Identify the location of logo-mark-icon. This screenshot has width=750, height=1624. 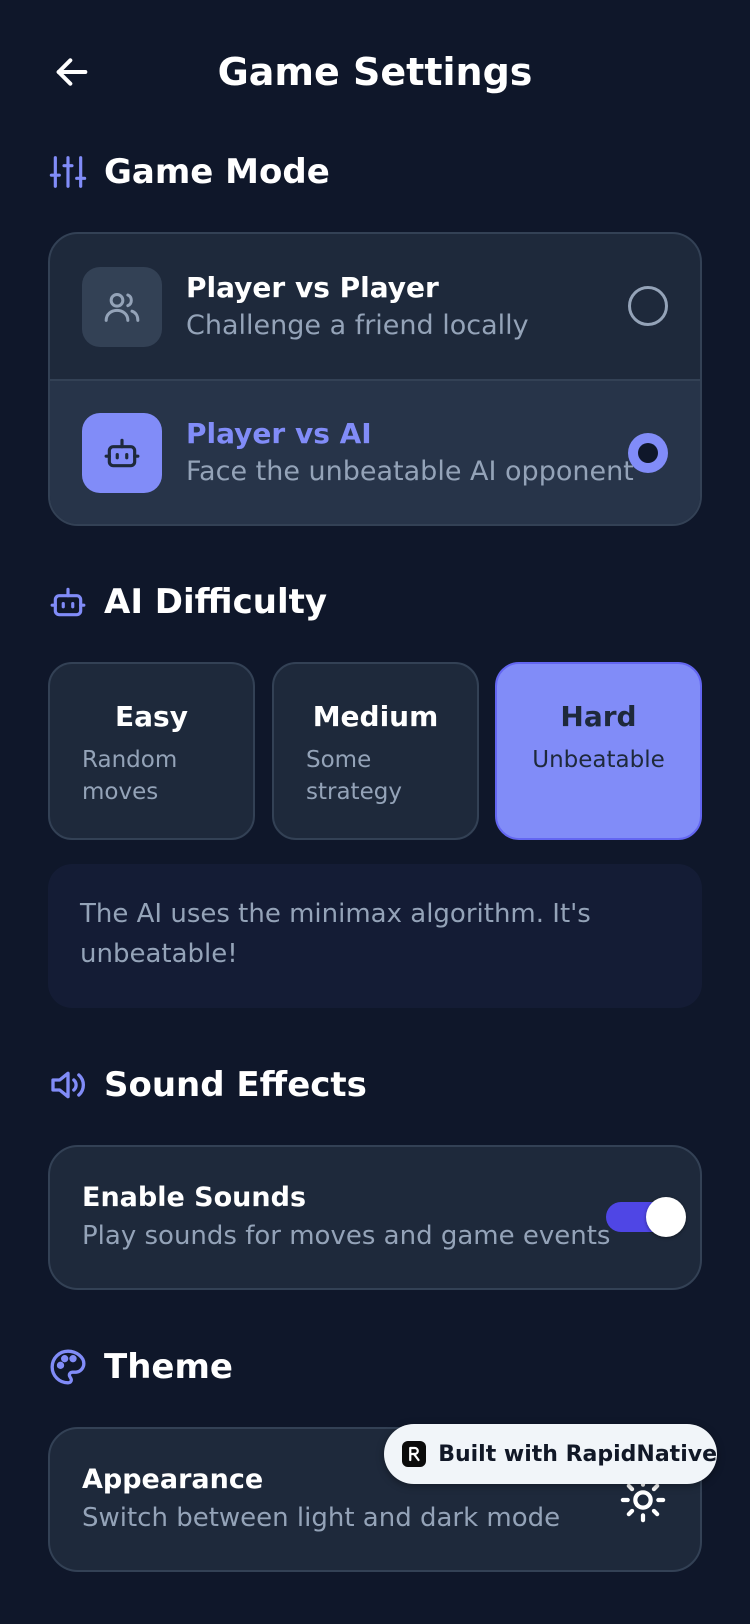
(414, 1454).